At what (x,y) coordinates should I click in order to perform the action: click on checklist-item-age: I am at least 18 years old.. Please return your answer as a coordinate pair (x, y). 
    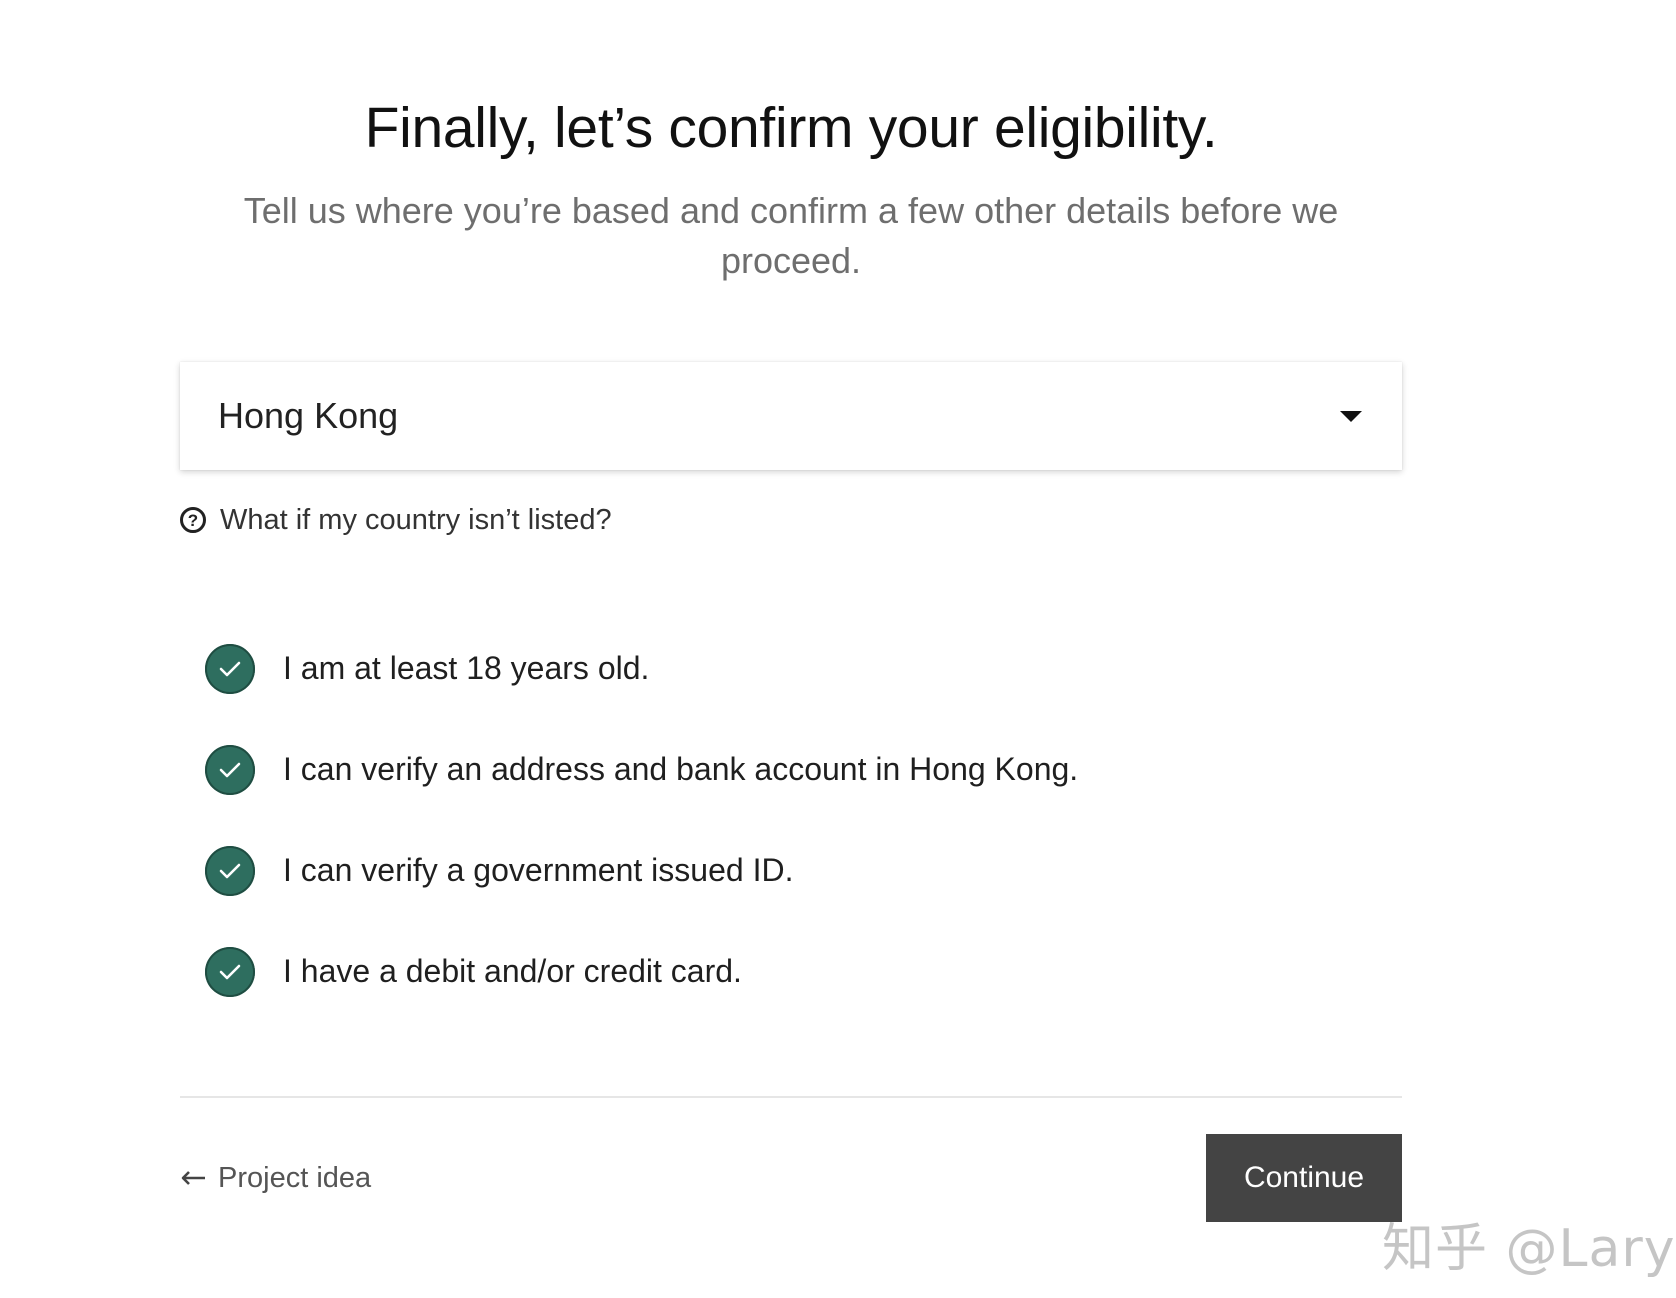
    Looking at the image, I should click on (641, 668).